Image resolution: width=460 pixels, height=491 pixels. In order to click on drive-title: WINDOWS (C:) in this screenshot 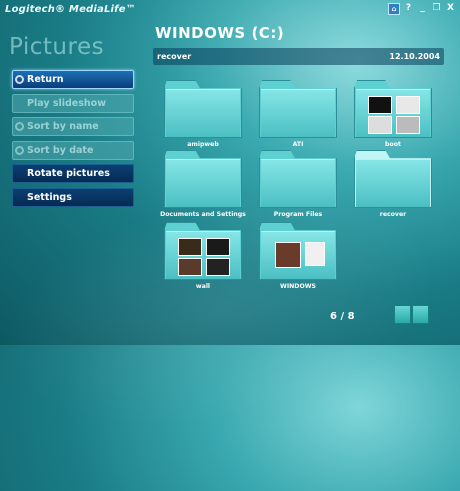, I will do `click(220, 33)`.